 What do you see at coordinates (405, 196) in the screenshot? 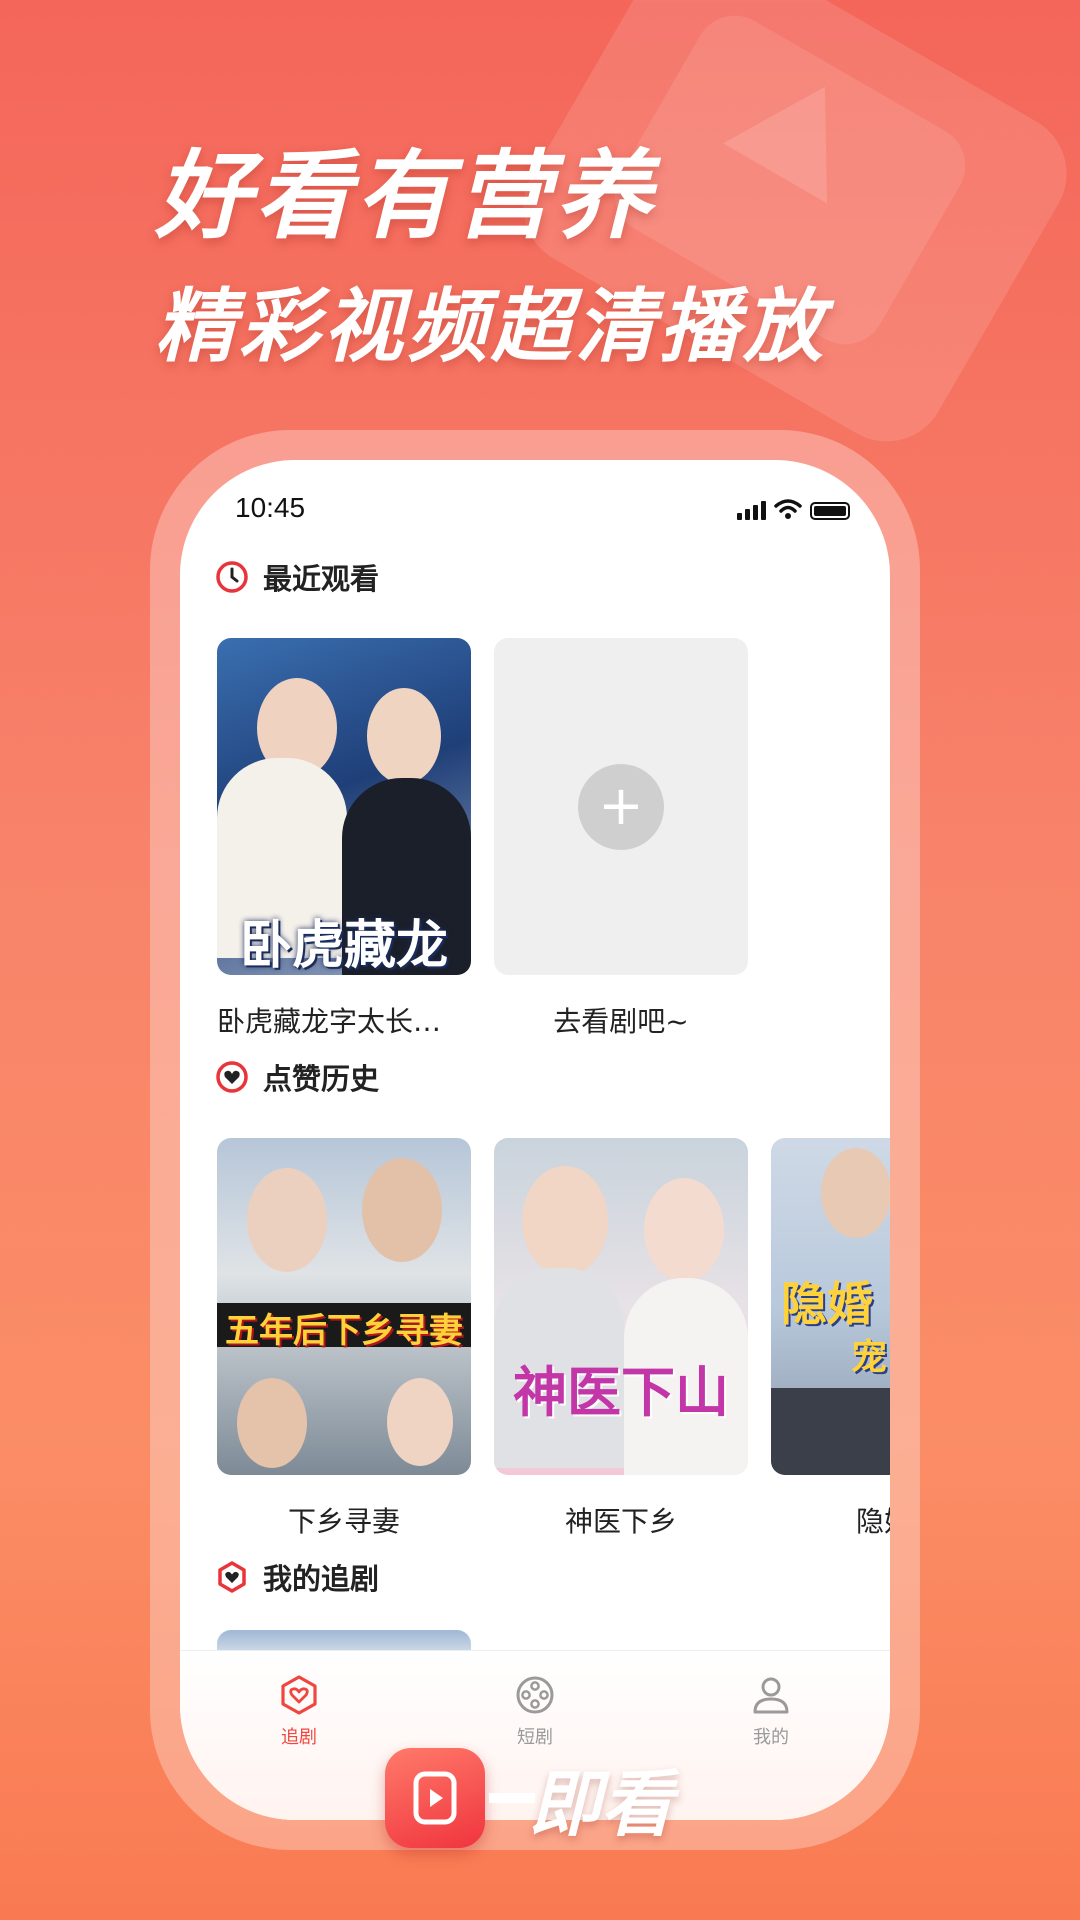
I see `headline-primary: 好看有营养` at bounding box center [405, 196].